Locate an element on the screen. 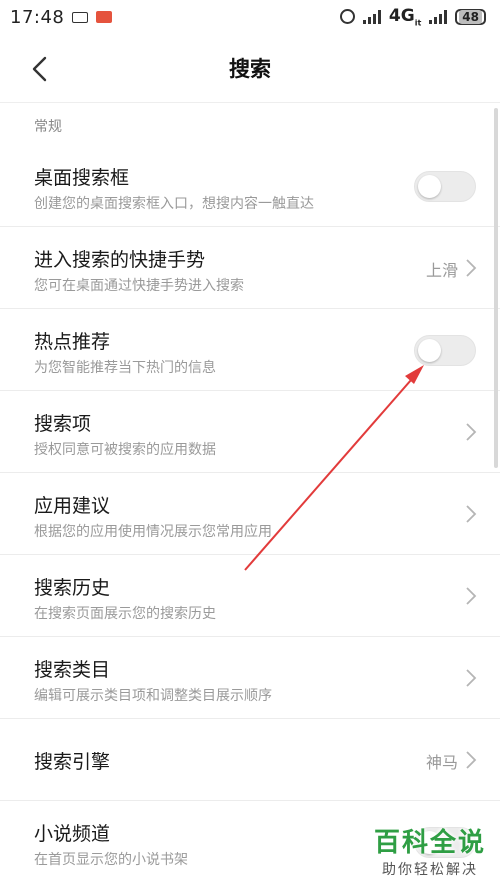 This screenshot has height=889, width=500. setting-subtitle: 授权同意可被搜索的应用数据 is located at coordinates (125, 450).